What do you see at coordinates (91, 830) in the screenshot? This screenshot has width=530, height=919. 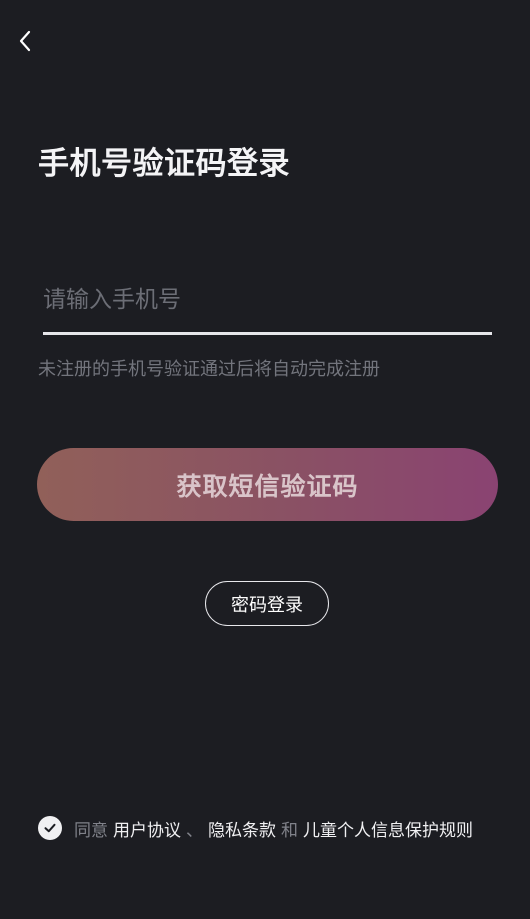 I see `agreement-prefix: 同意` at bounding box center [91, 830].